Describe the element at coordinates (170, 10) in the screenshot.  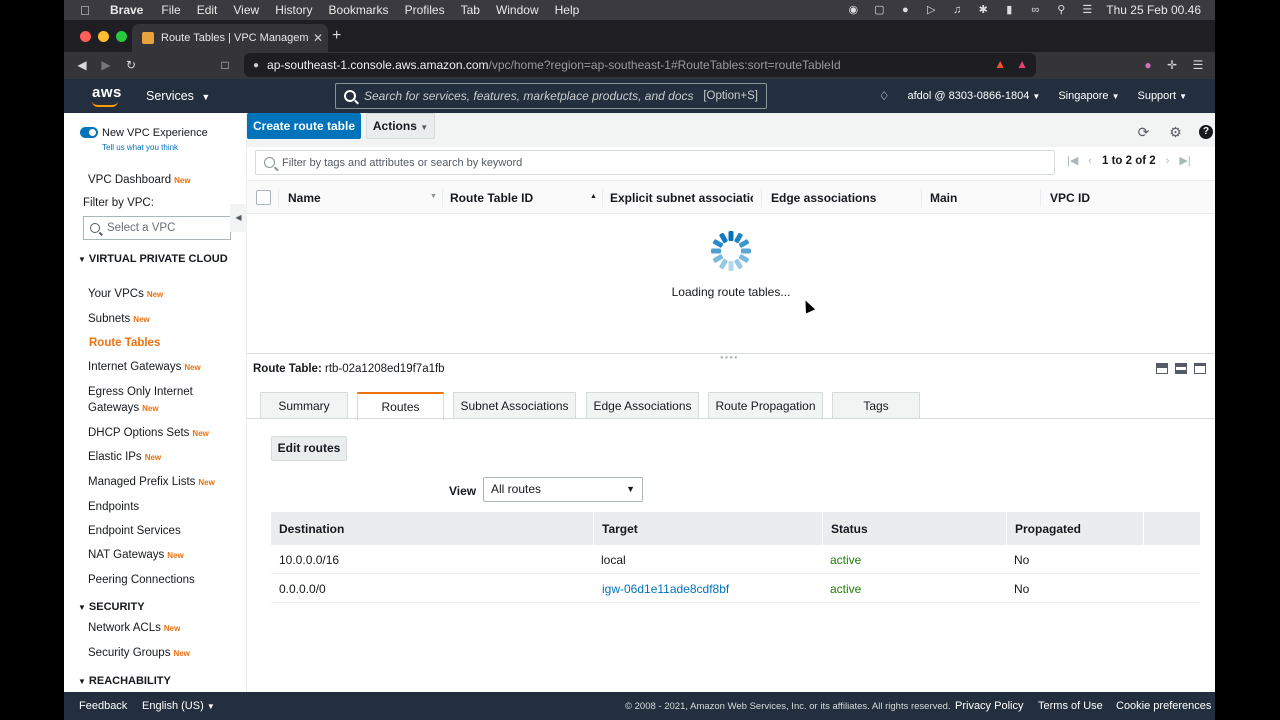
I see `menu-file: File` at that location.